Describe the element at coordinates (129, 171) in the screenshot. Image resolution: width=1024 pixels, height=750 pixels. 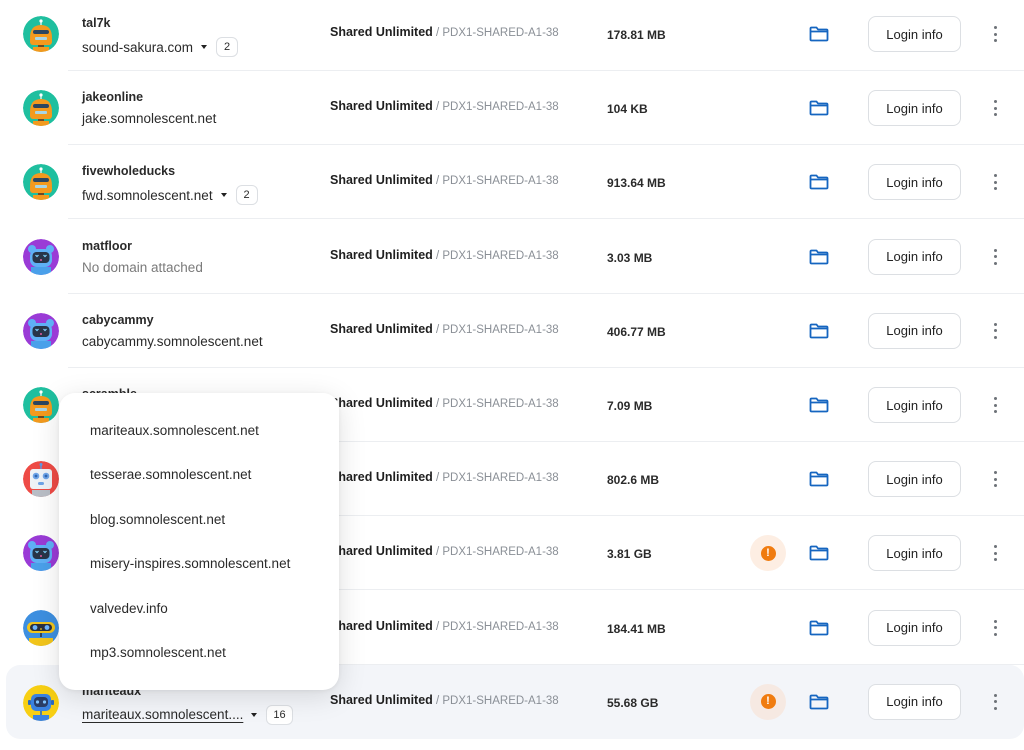
I see `username: fivewholeducks` at that location.